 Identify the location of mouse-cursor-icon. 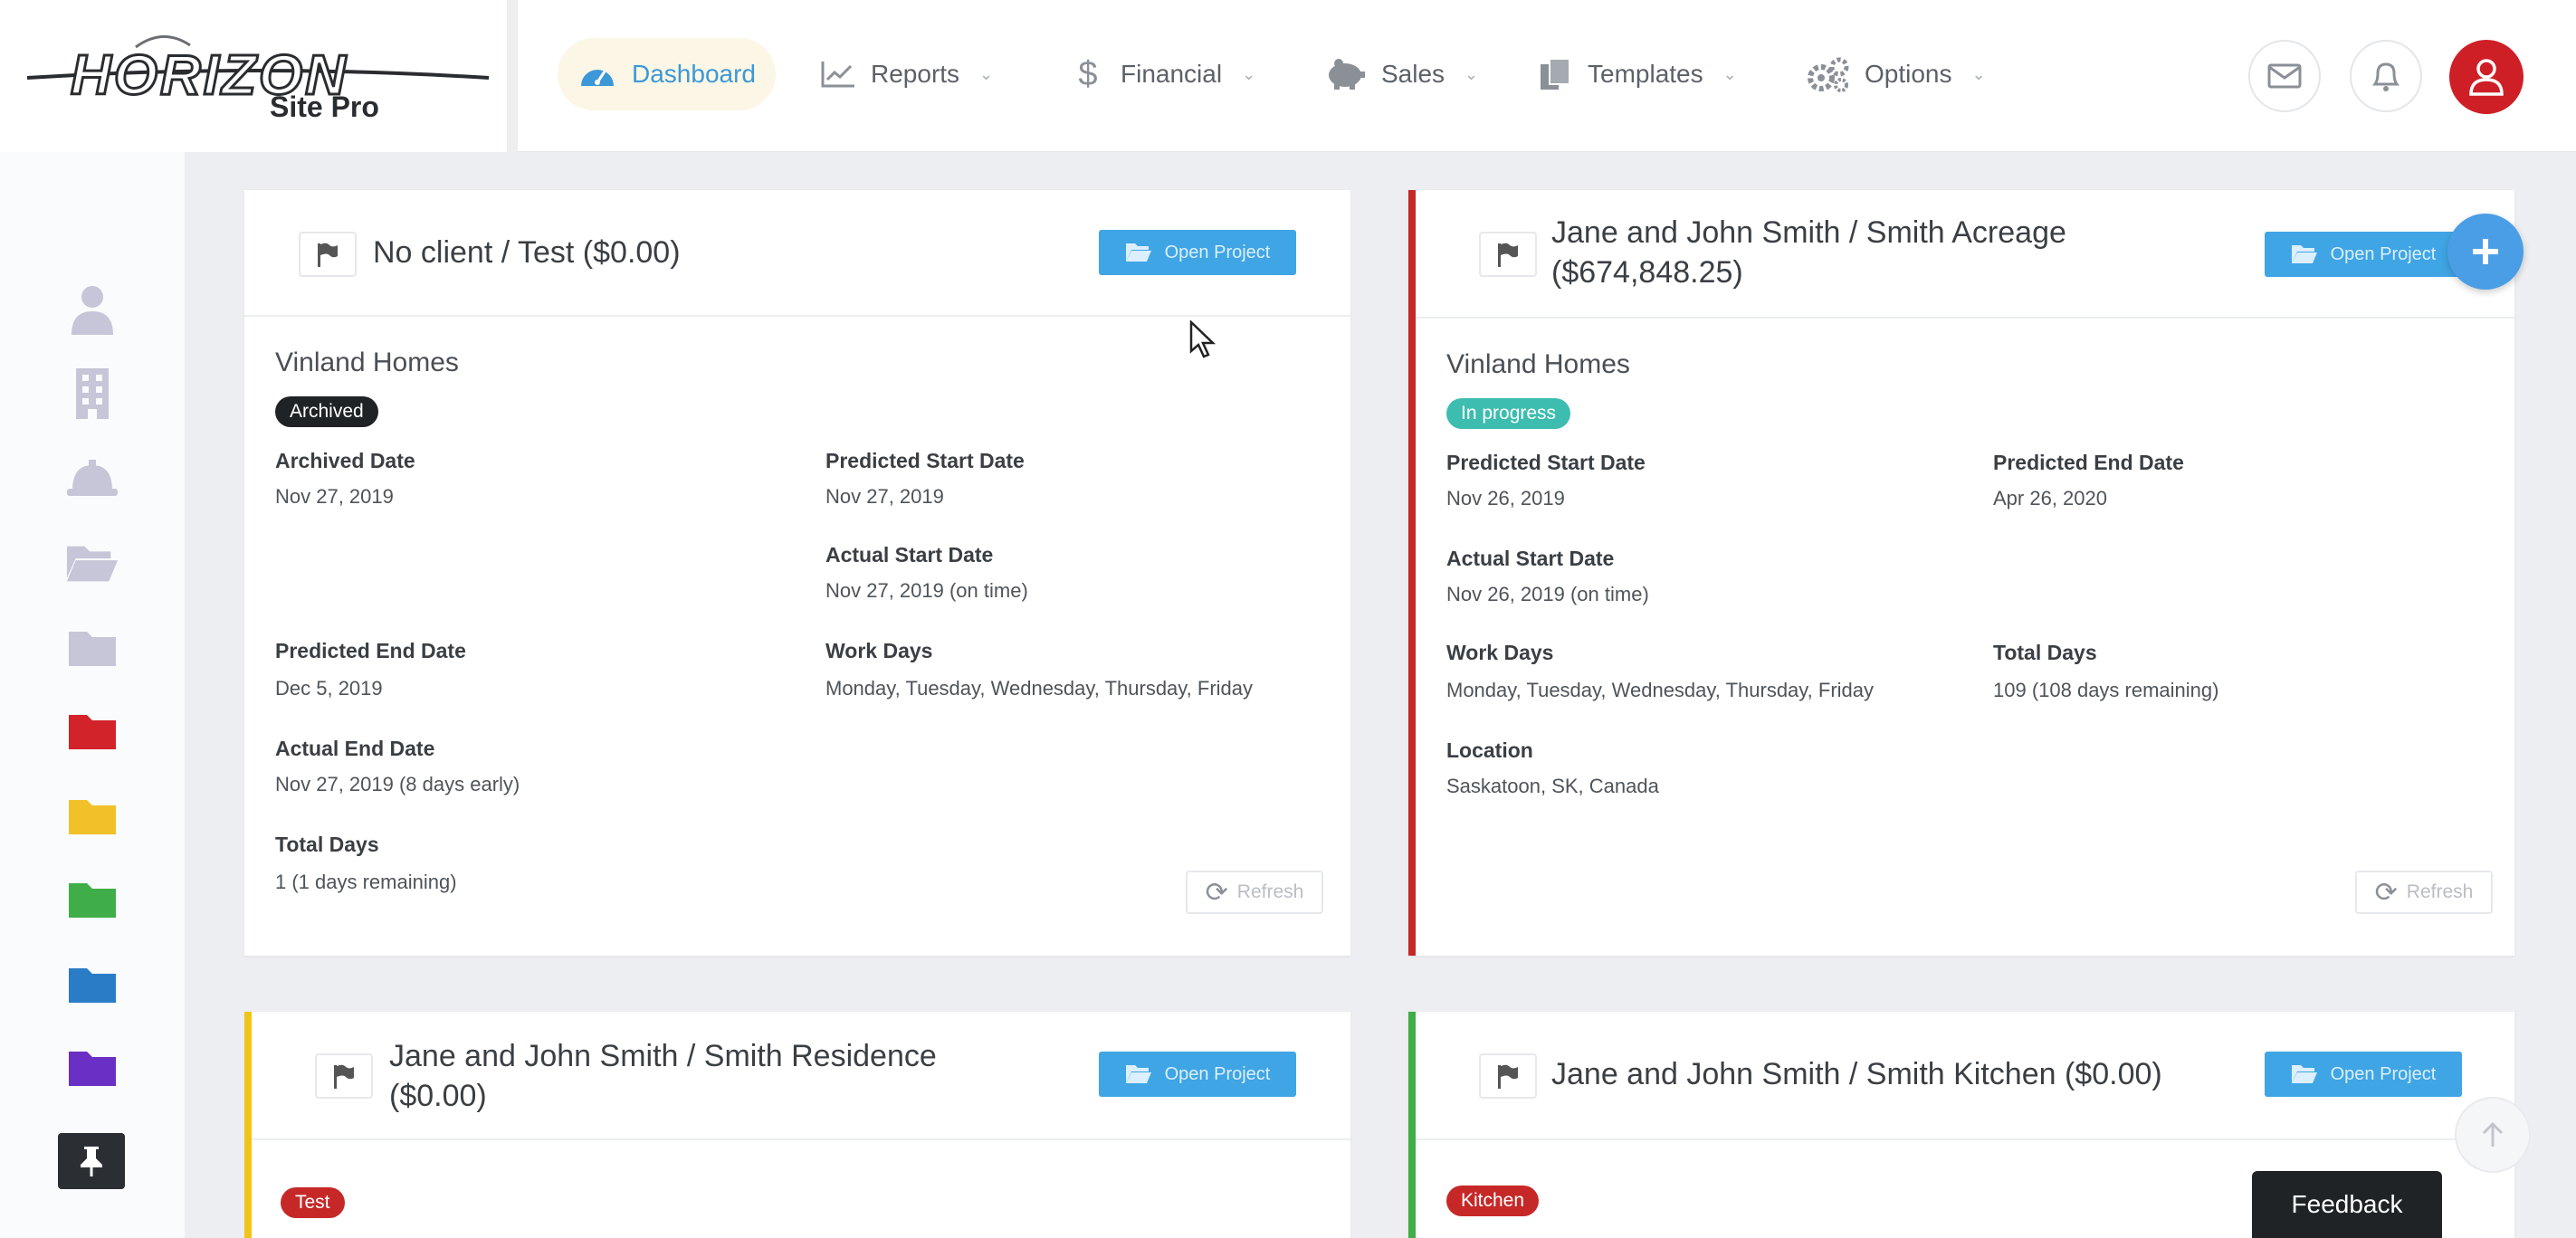
(1202, 339).